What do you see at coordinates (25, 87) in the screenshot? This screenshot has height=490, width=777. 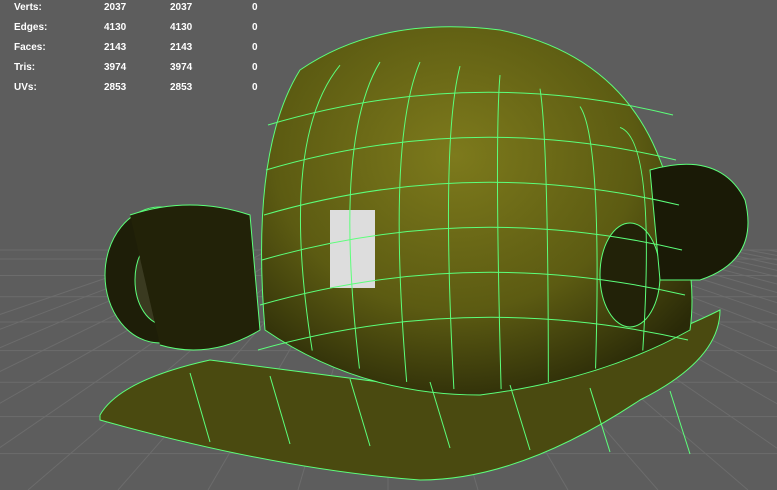 I see `stat-label: UVs:` at bounding box center [25, 87].